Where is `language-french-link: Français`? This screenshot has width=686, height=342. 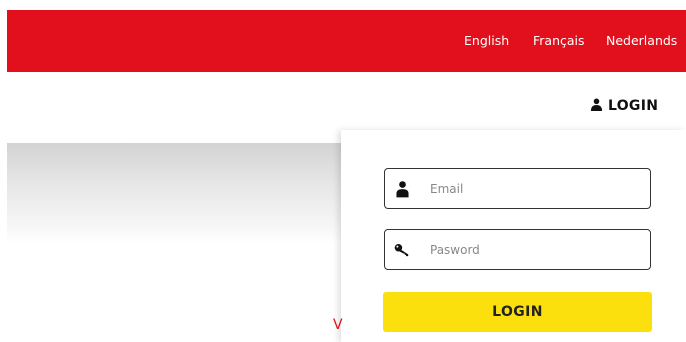 language-french-link: Français is located at coordinates (559, 41).